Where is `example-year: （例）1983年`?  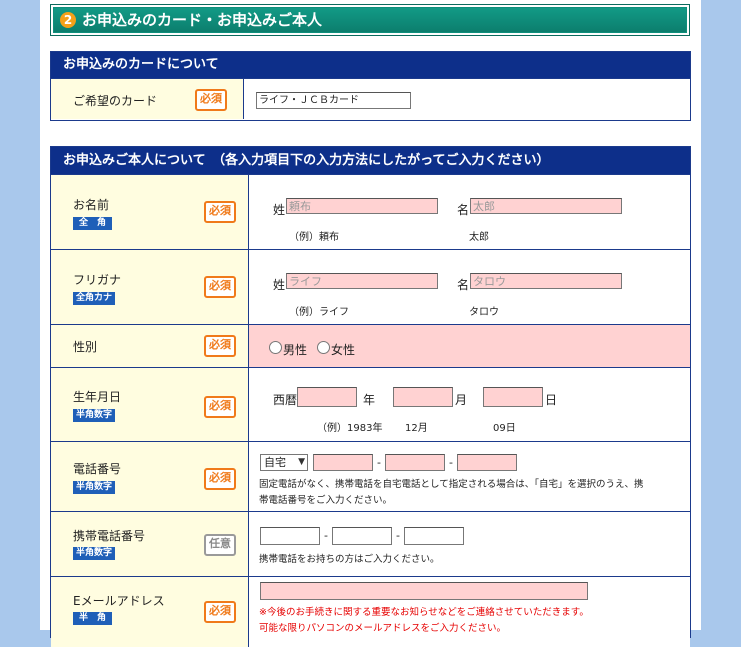
example-year: （例）1983年 is located at coordinates (350, 428).